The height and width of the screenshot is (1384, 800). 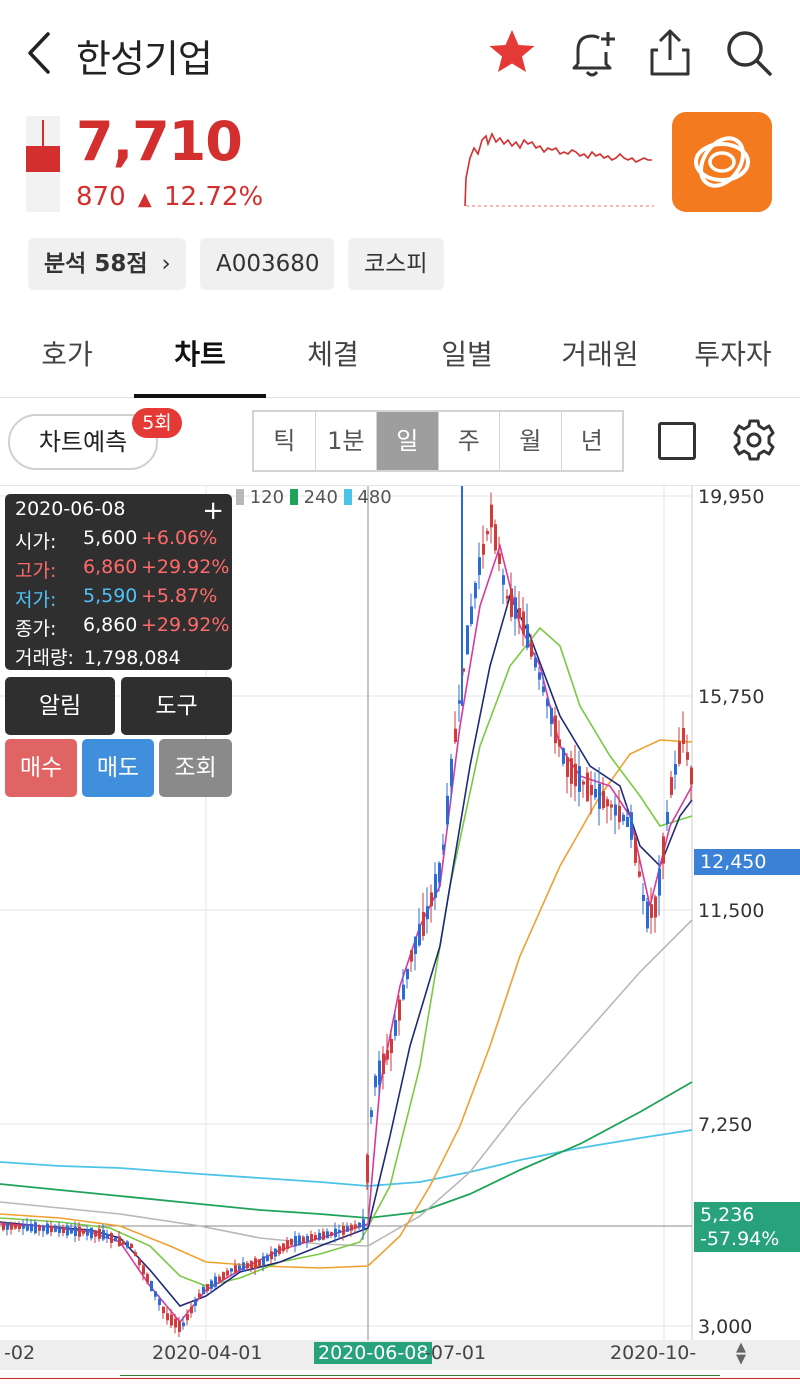 What do you see at coordinates (559, 169) in the screenshot?
I see `intraday-sparkline` at bounding box center [559, 169].